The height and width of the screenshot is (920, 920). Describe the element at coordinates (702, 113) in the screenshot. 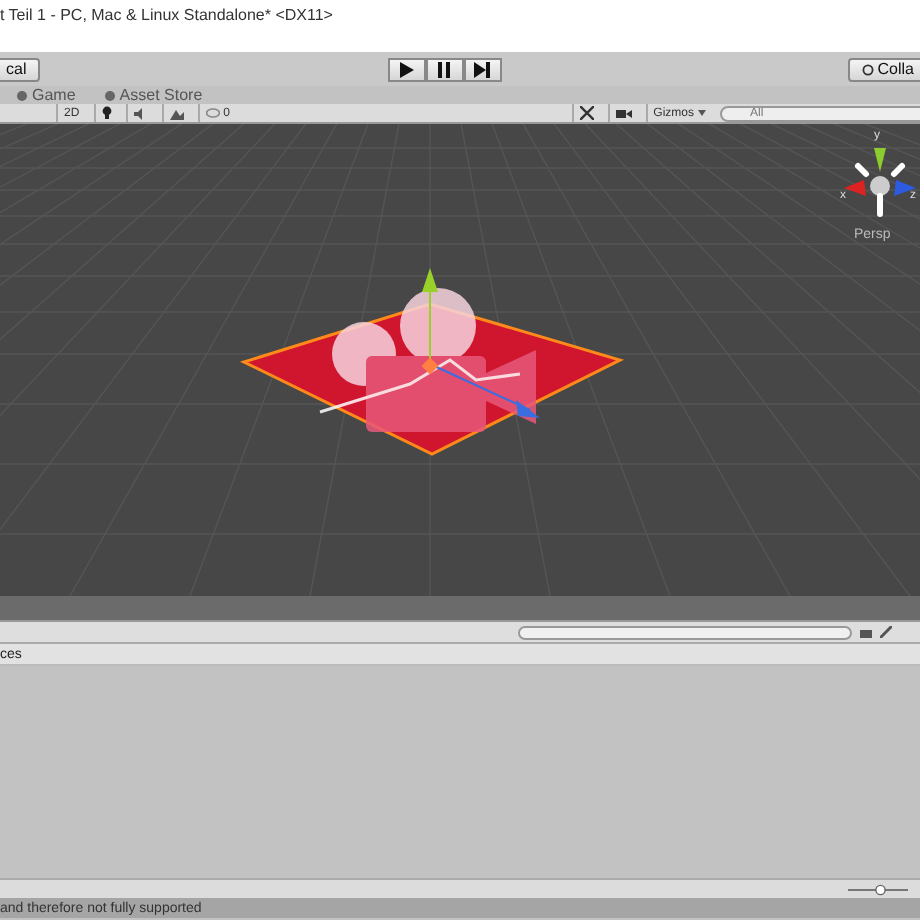

I see `caret-icon` at that location.